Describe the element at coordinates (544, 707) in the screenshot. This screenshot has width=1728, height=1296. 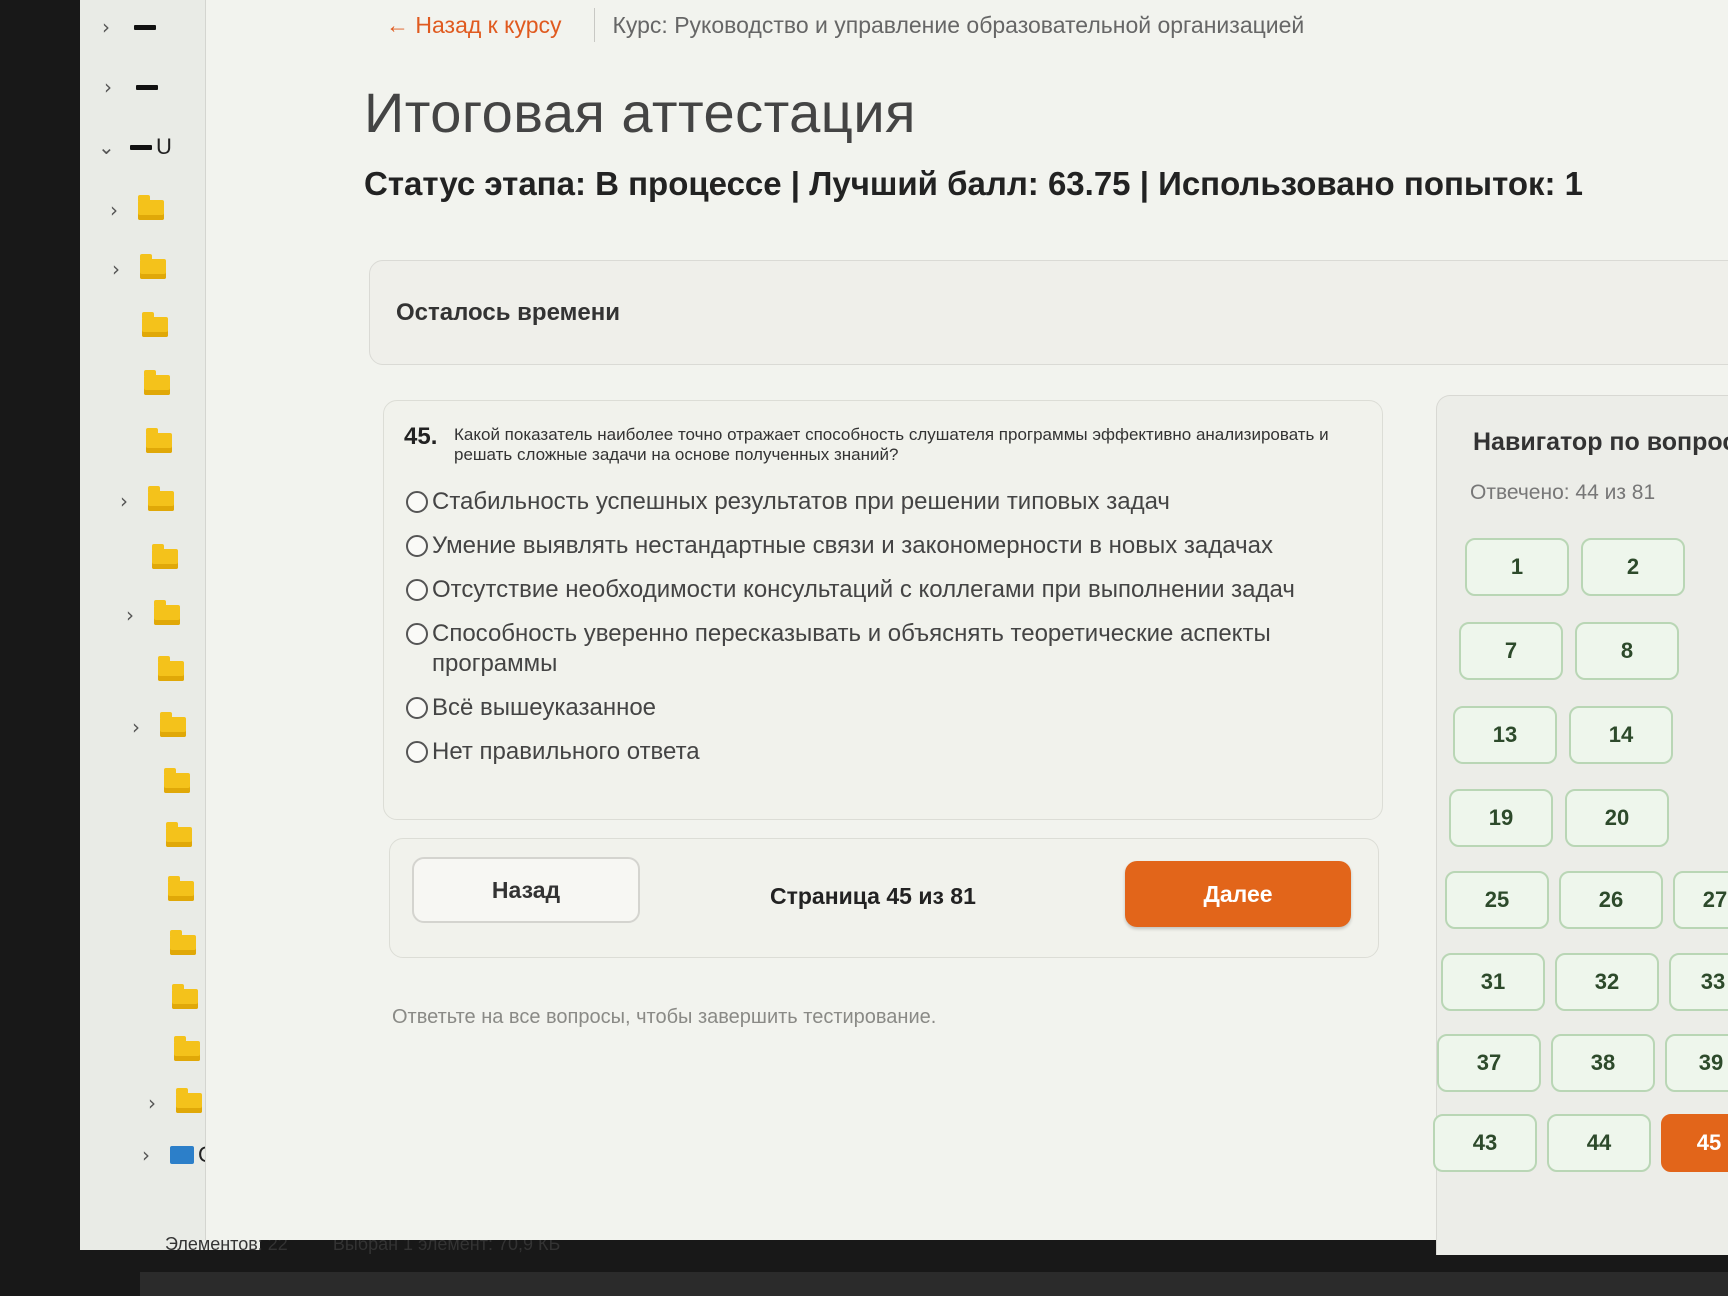
I see `answer-option-label: Всё вышеуказанное` at that location.